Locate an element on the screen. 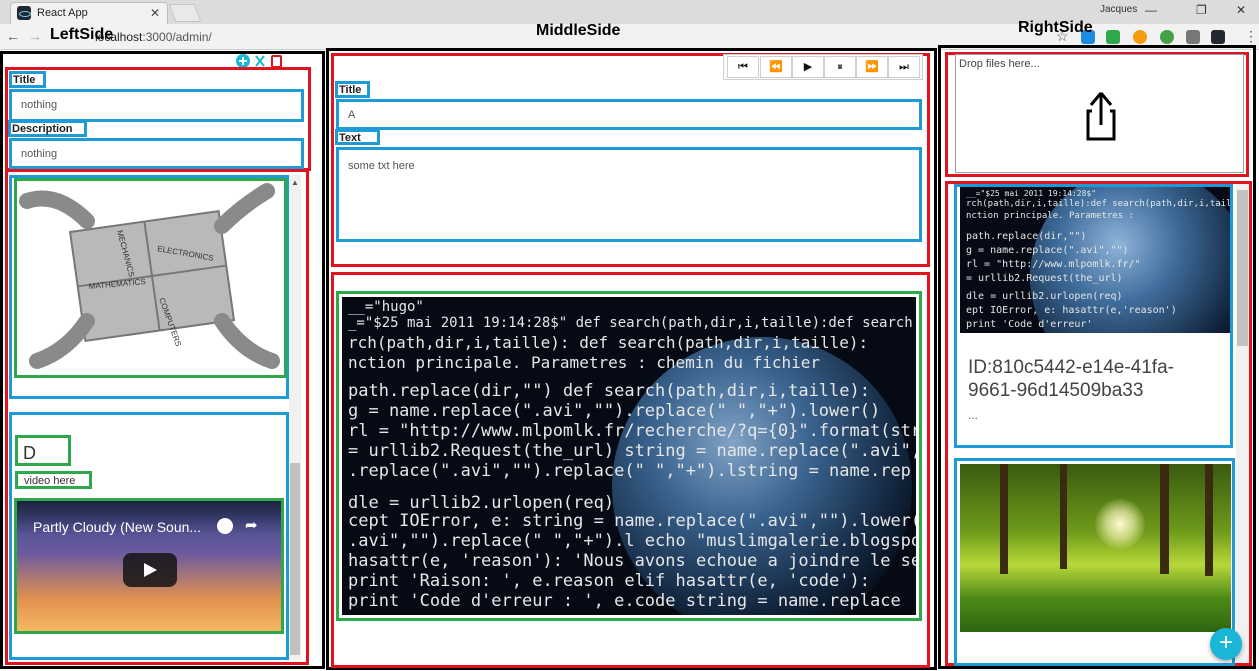 The width and height of the screenshot is (1259, 671). extension-box-icon is located at coordinates (1193, 37).